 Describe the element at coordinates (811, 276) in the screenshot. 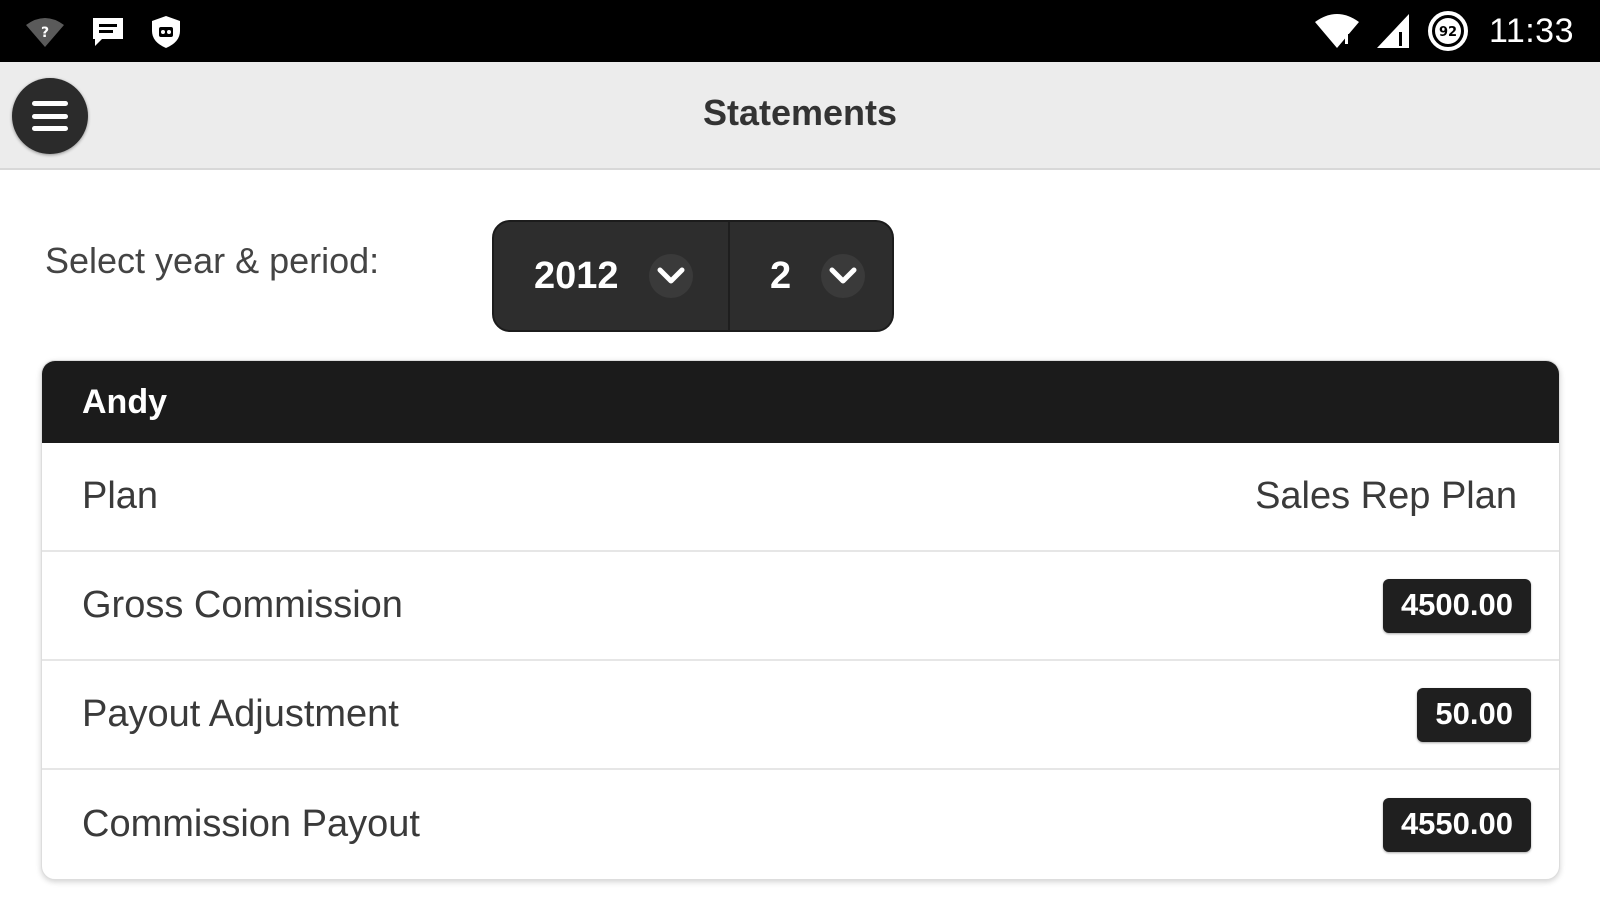

I see `period-select: 2` at that location.